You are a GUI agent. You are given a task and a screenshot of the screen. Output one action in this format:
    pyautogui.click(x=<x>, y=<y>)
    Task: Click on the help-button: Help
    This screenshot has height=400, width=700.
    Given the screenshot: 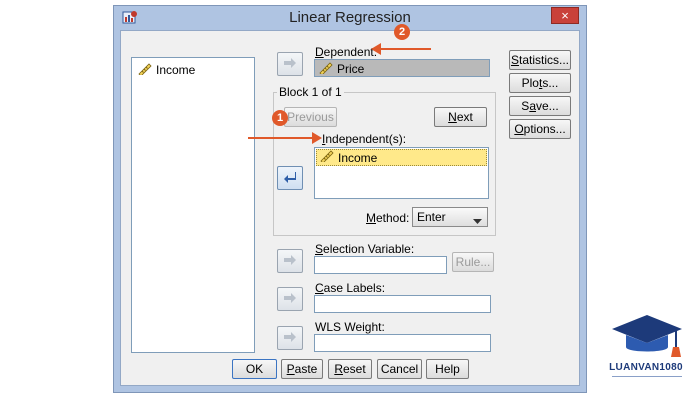 What is the action you would take?
    pyautogui.click(x=447, y=369)
    